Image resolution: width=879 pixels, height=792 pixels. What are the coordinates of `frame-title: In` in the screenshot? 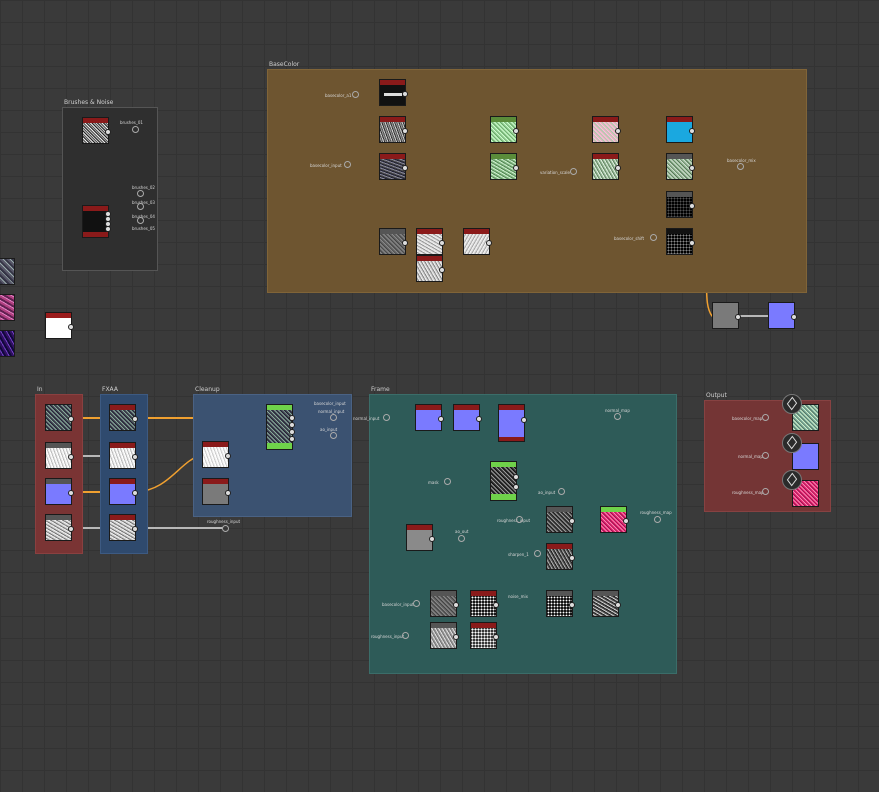 It's located at (40, 389).